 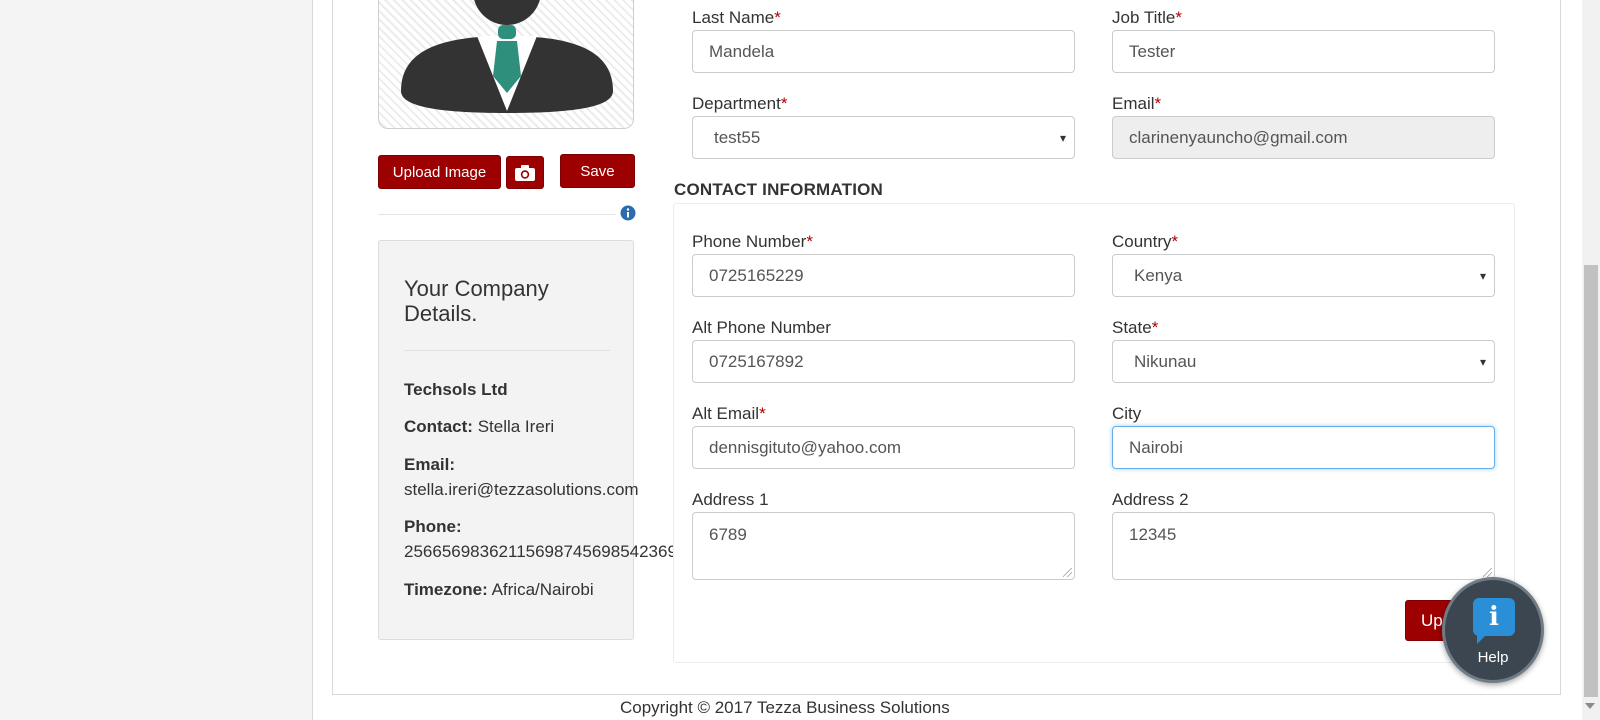 What do you see at coordinates (1591, 481) in the screenshot?
I see `scrollbar-thumb` at bounding box center [1591, 481].